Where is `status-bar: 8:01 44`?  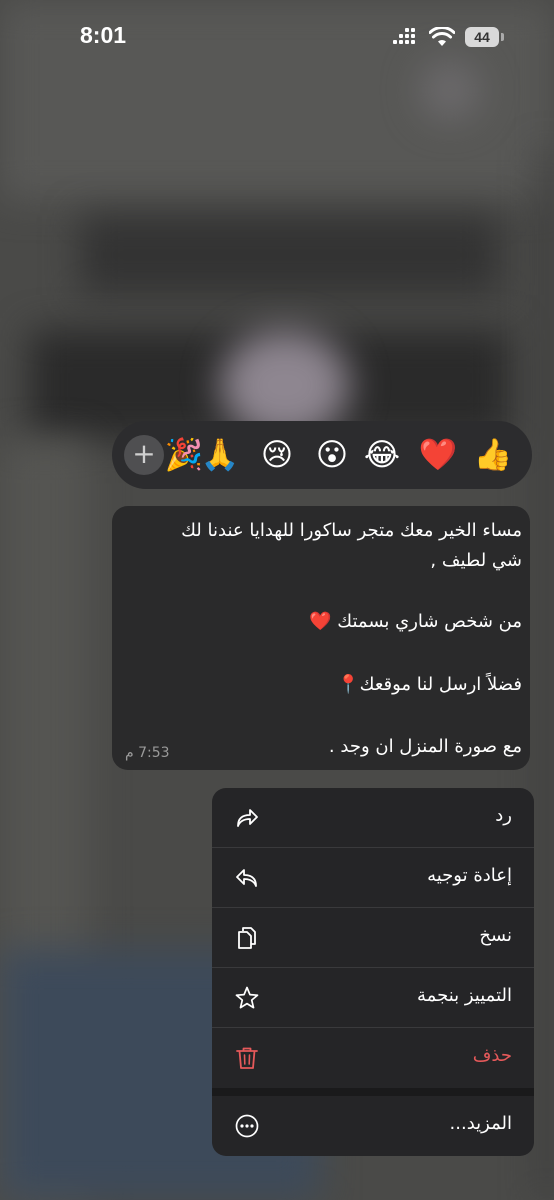 status-bar: 8:01 44 is located at coordinates (277, 40).